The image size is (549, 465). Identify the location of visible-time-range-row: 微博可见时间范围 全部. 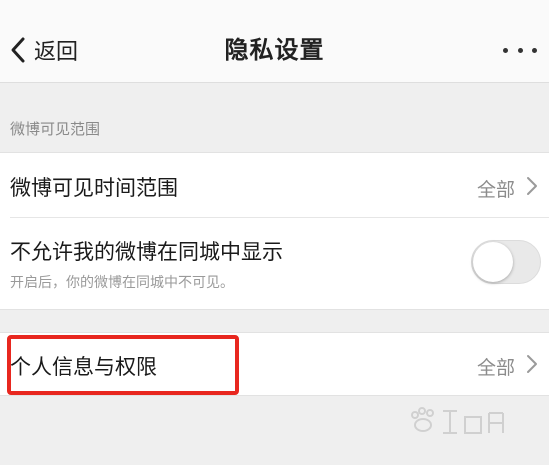
(274, 185).